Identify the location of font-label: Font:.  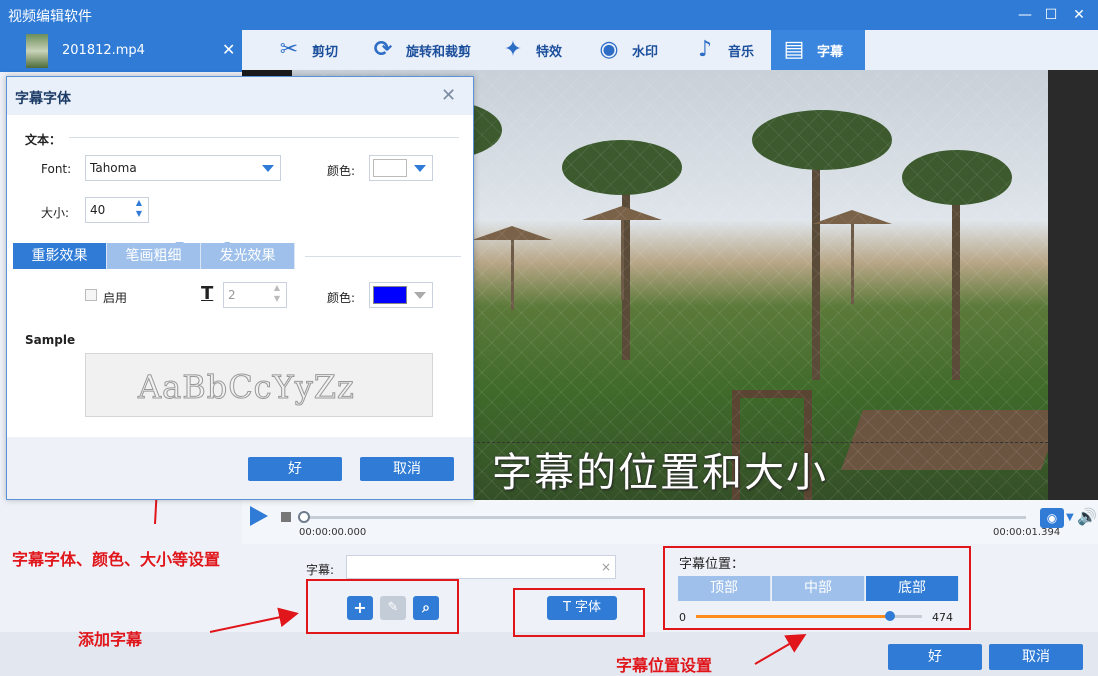
(56, 169).